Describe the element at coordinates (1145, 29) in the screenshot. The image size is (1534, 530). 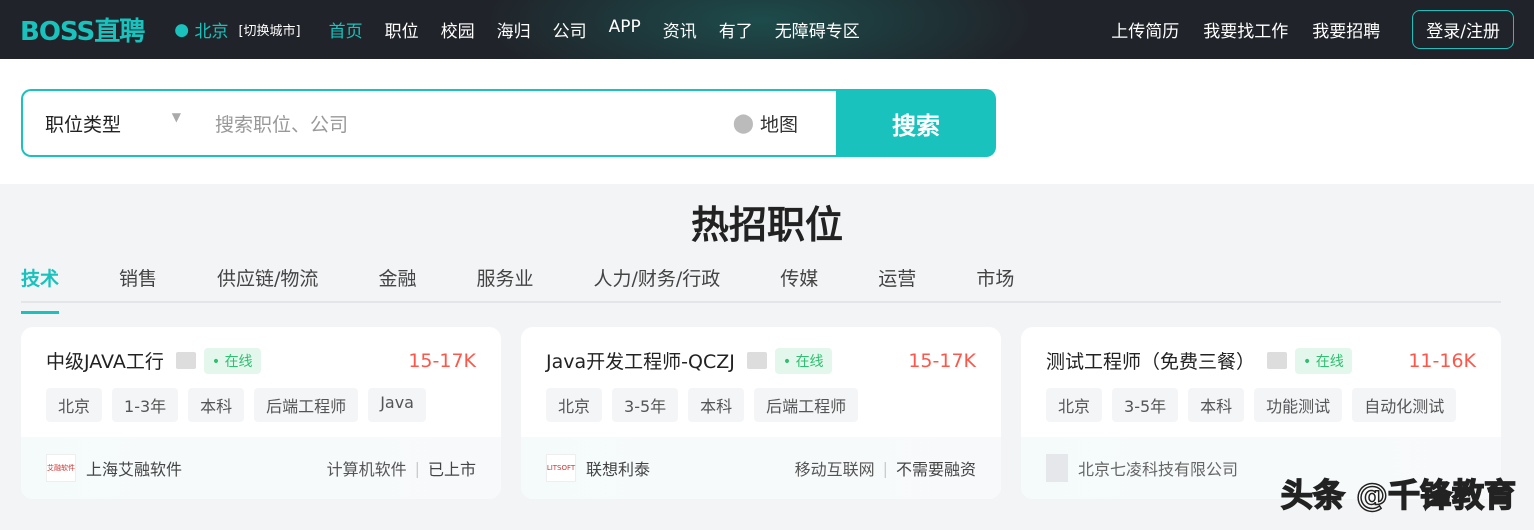
I see `upload-resume-link: 上传简历` at that location.